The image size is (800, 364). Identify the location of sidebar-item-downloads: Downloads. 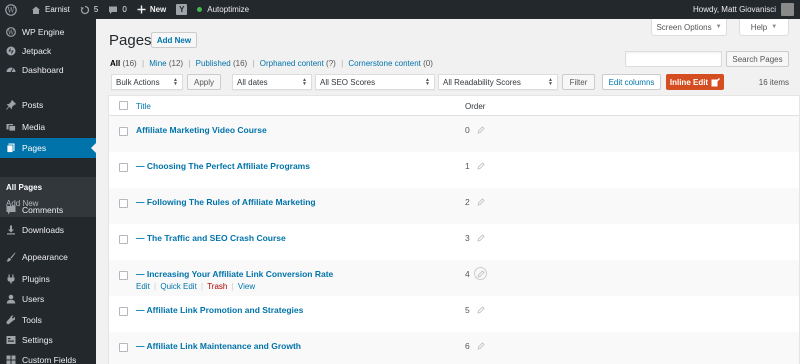
(48, 230).